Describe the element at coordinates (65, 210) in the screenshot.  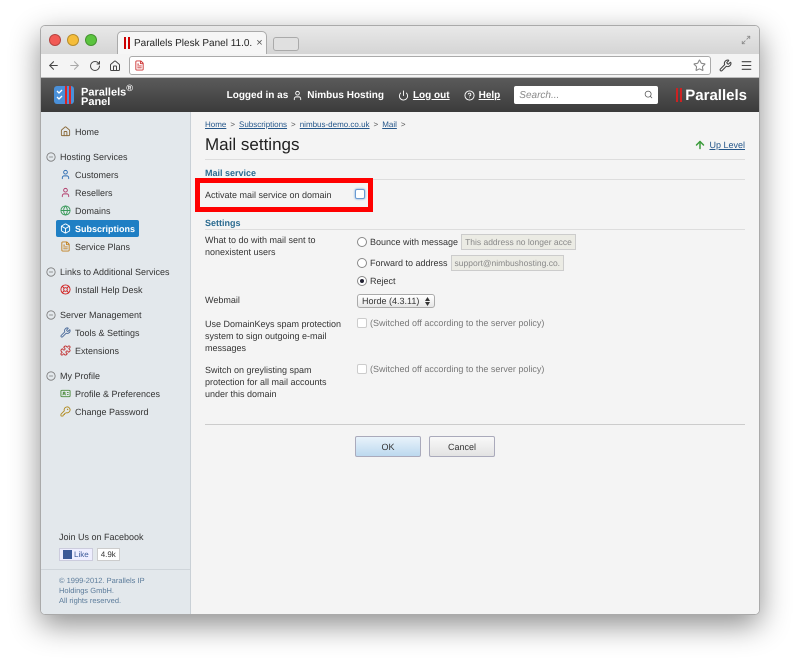
I see `globe-icon` at that location.